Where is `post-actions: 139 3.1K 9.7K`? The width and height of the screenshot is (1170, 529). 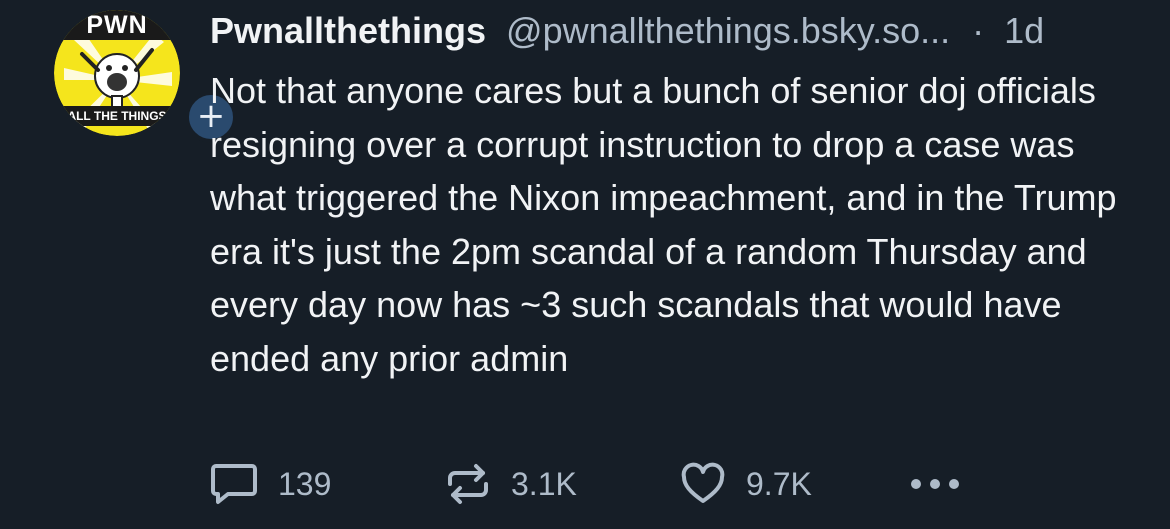 post-actions: 139 3.1K 9.7K is located at coordinates (610, 484).